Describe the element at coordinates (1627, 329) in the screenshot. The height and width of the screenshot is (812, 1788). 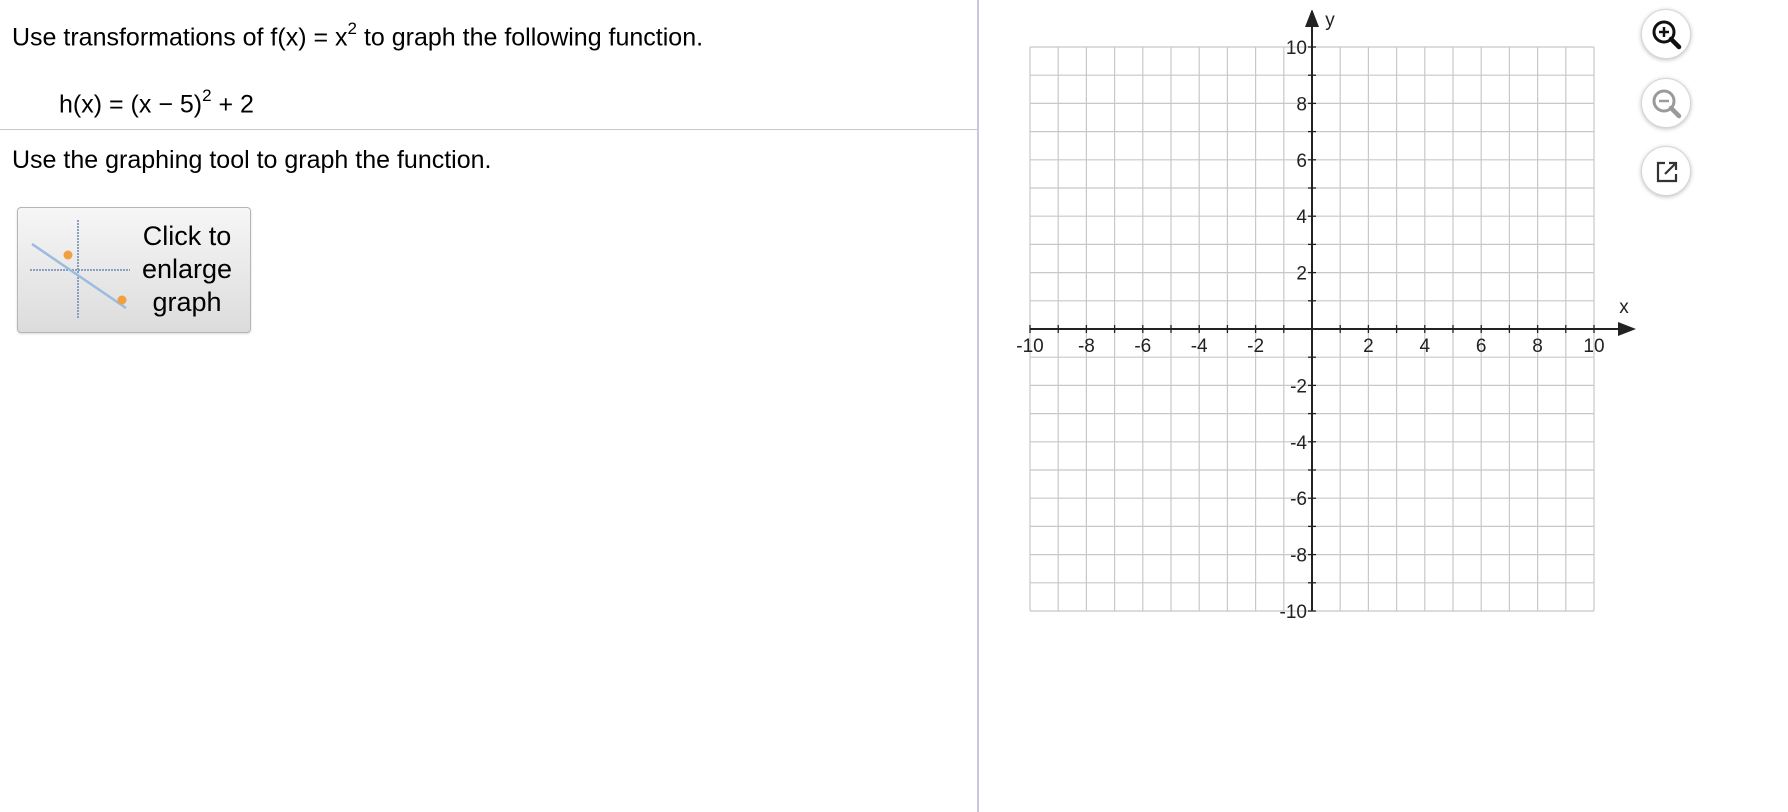
I see `x-axis-arrow` at that location.